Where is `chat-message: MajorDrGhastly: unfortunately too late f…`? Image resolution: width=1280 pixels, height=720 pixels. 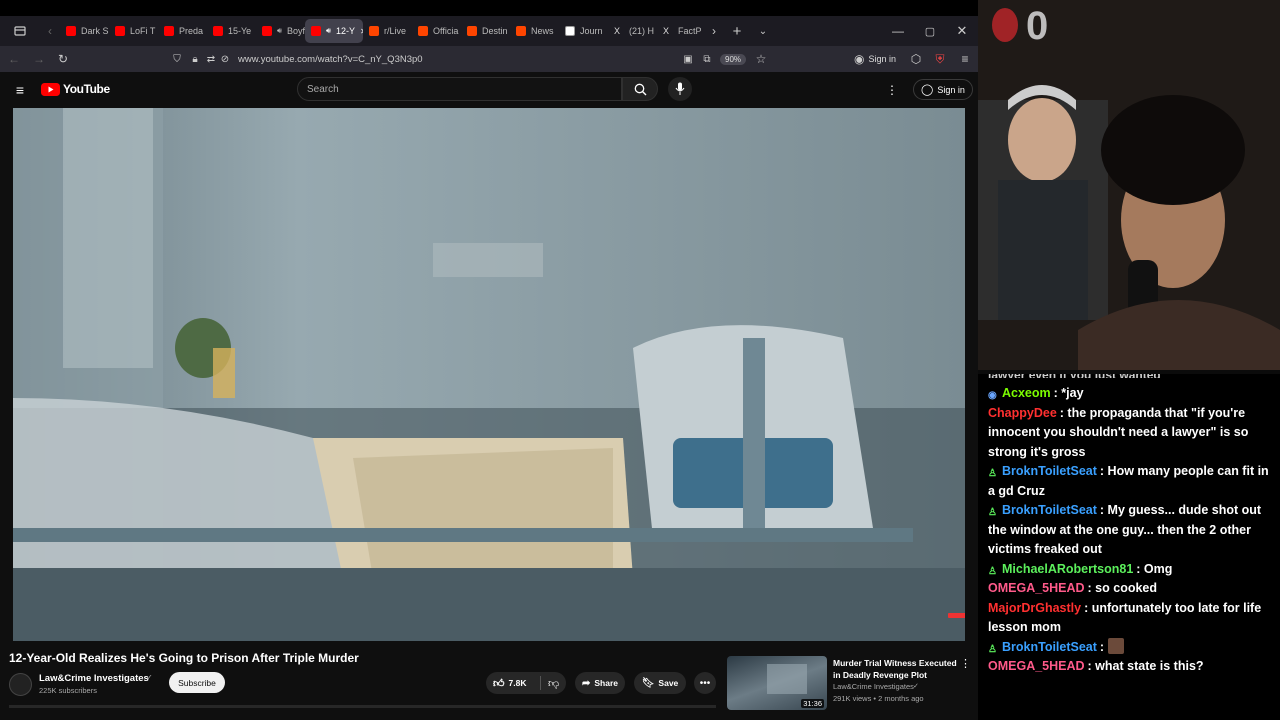
chat-message: MajorDrGhastly: unfortunately too late f… is located at coordinates (1131, 618).